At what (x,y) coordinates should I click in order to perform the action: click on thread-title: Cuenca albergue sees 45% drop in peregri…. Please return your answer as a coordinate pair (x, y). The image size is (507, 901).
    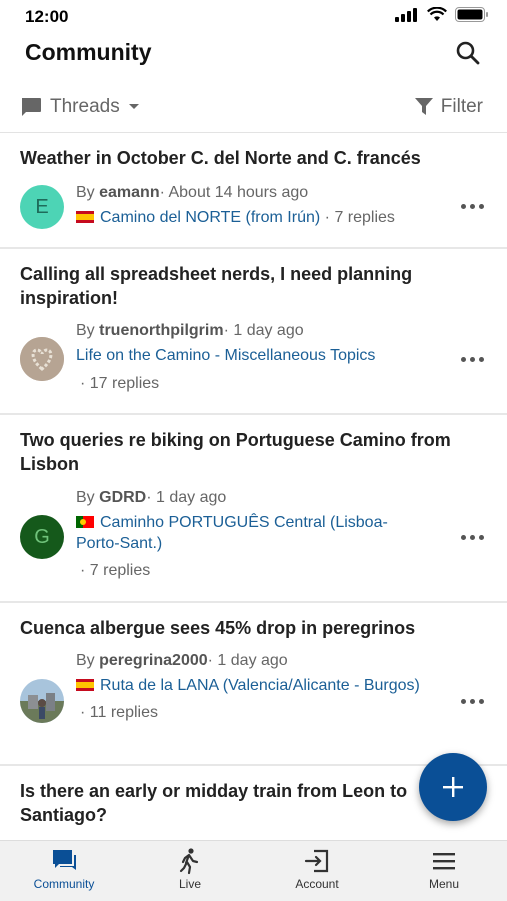
    Looking at the image, I should click on (218, 628).